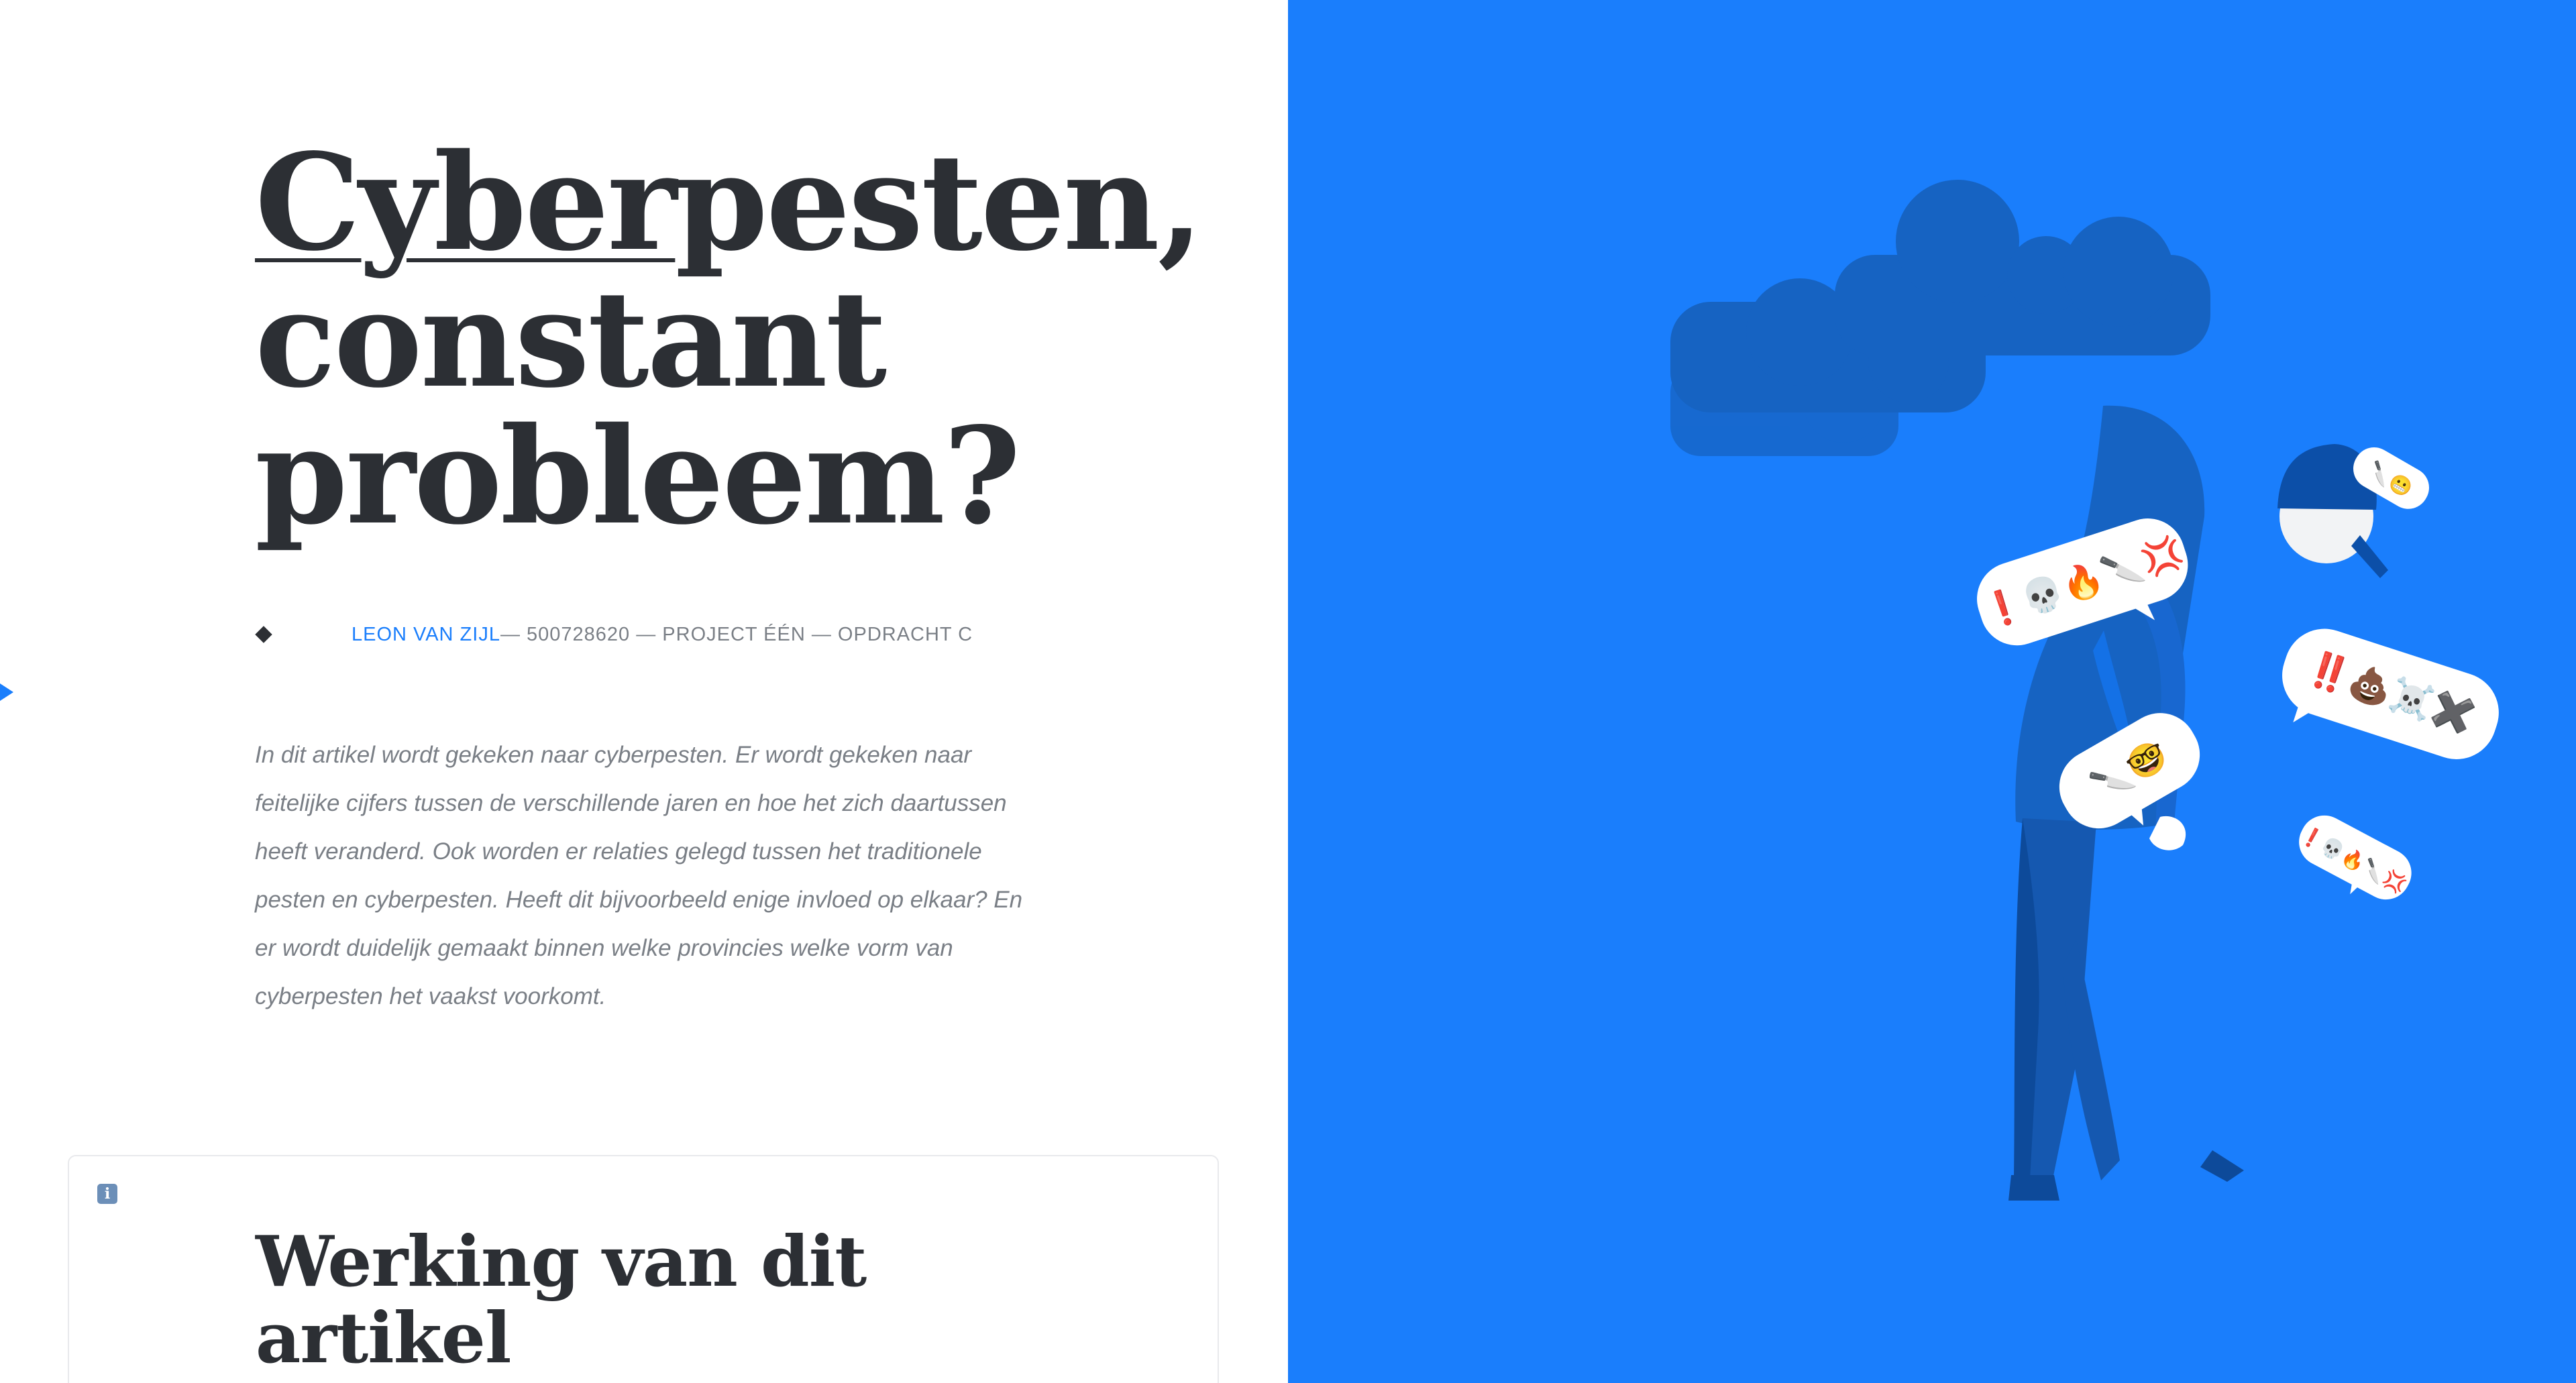 Image resolution: width=2576 pixels, height=1383 pixels. Describe the element at coordinates (426, 635) in the screenshot. I see `author-name: LEON VAN ZIJL` at that location.